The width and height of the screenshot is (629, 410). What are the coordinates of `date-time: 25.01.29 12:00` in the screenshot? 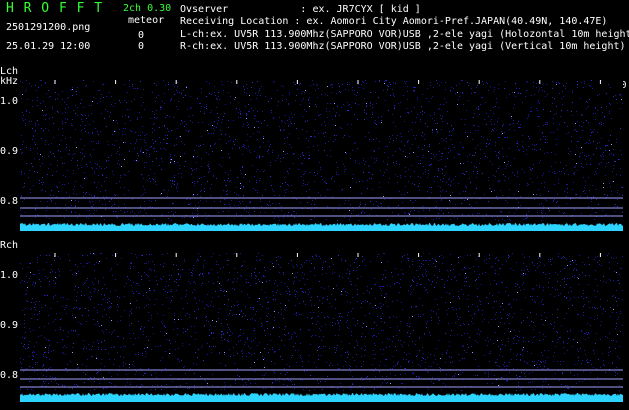 It's located at (48, 46).